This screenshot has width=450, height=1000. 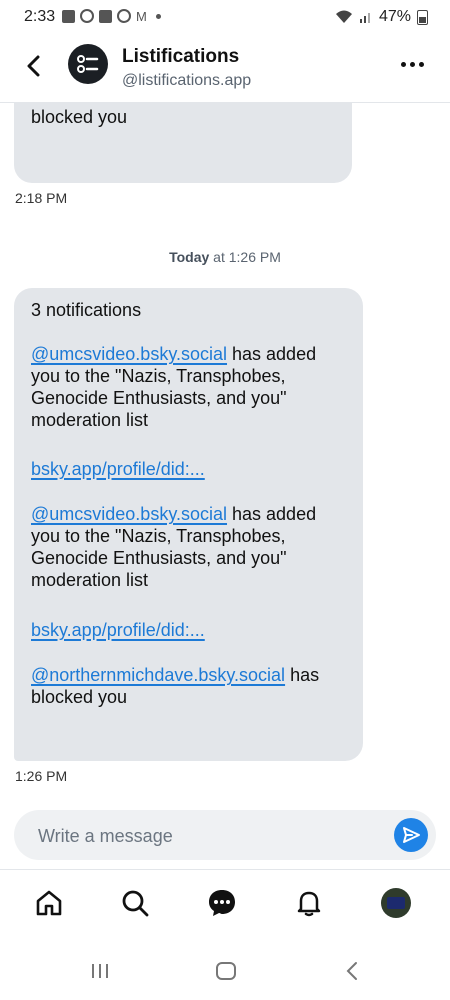 I want to click on status-time: 2:33, so click(x=40, y=16).